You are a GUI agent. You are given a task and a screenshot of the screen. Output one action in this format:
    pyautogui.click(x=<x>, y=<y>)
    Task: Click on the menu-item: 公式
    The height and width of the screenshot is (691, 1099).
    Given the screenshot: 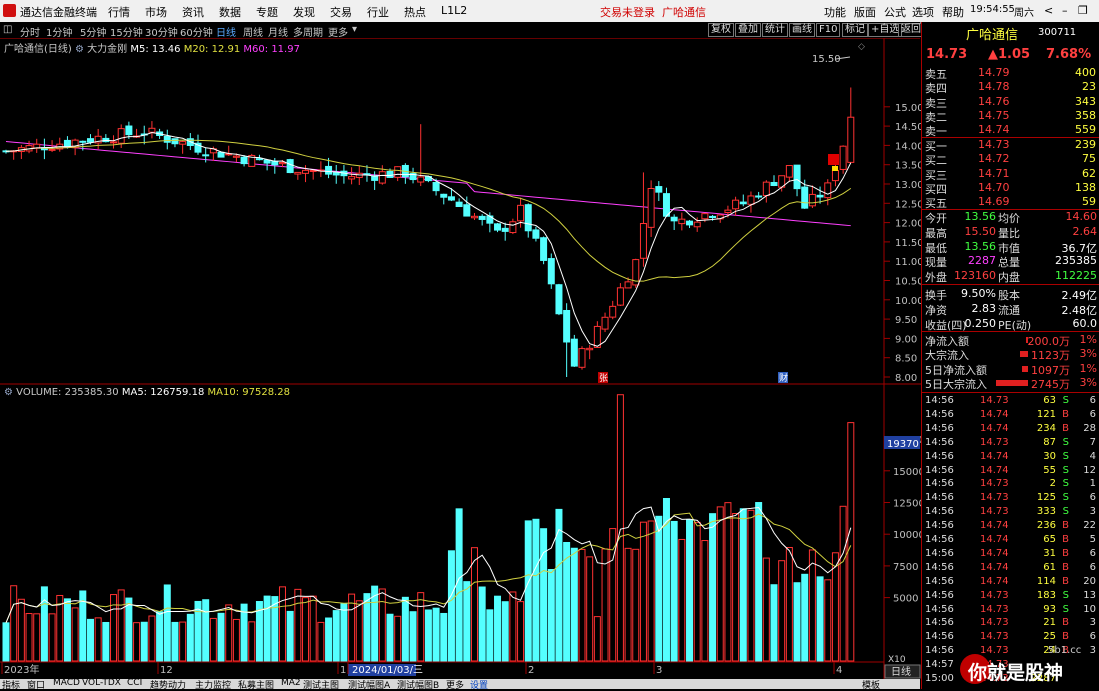 What is the action you would take?
    pyautogui.click(x=895, y=12)
    